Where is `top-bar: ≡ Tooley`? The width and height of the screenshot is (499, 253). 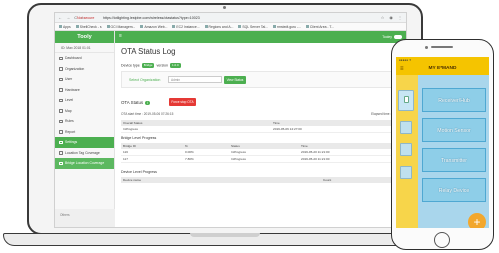 top-bar: ≡ Tooley is located at coordinates (260, 37).